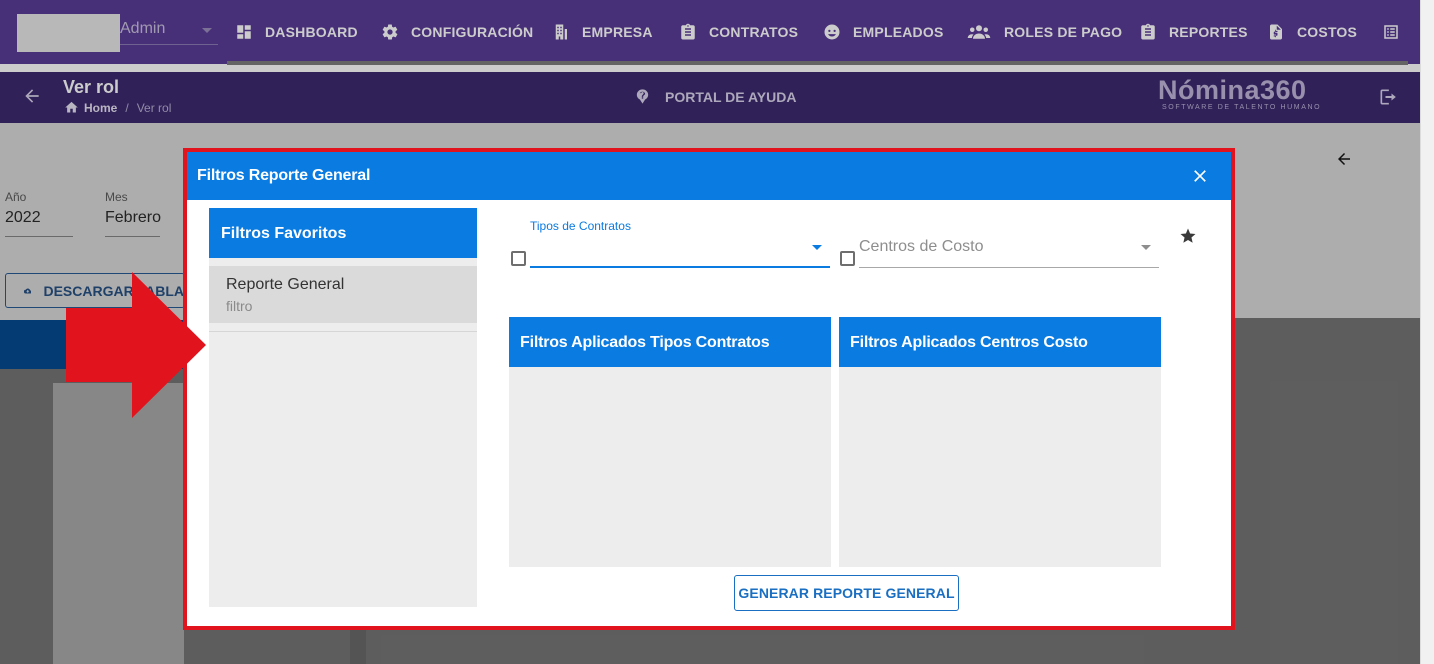 The width and height of the screenshot is (1434, 664). Describe the element at coordinates (580, 226) in the screenshot. I see `contract-types-label: Tipos de Contratos` at that location.